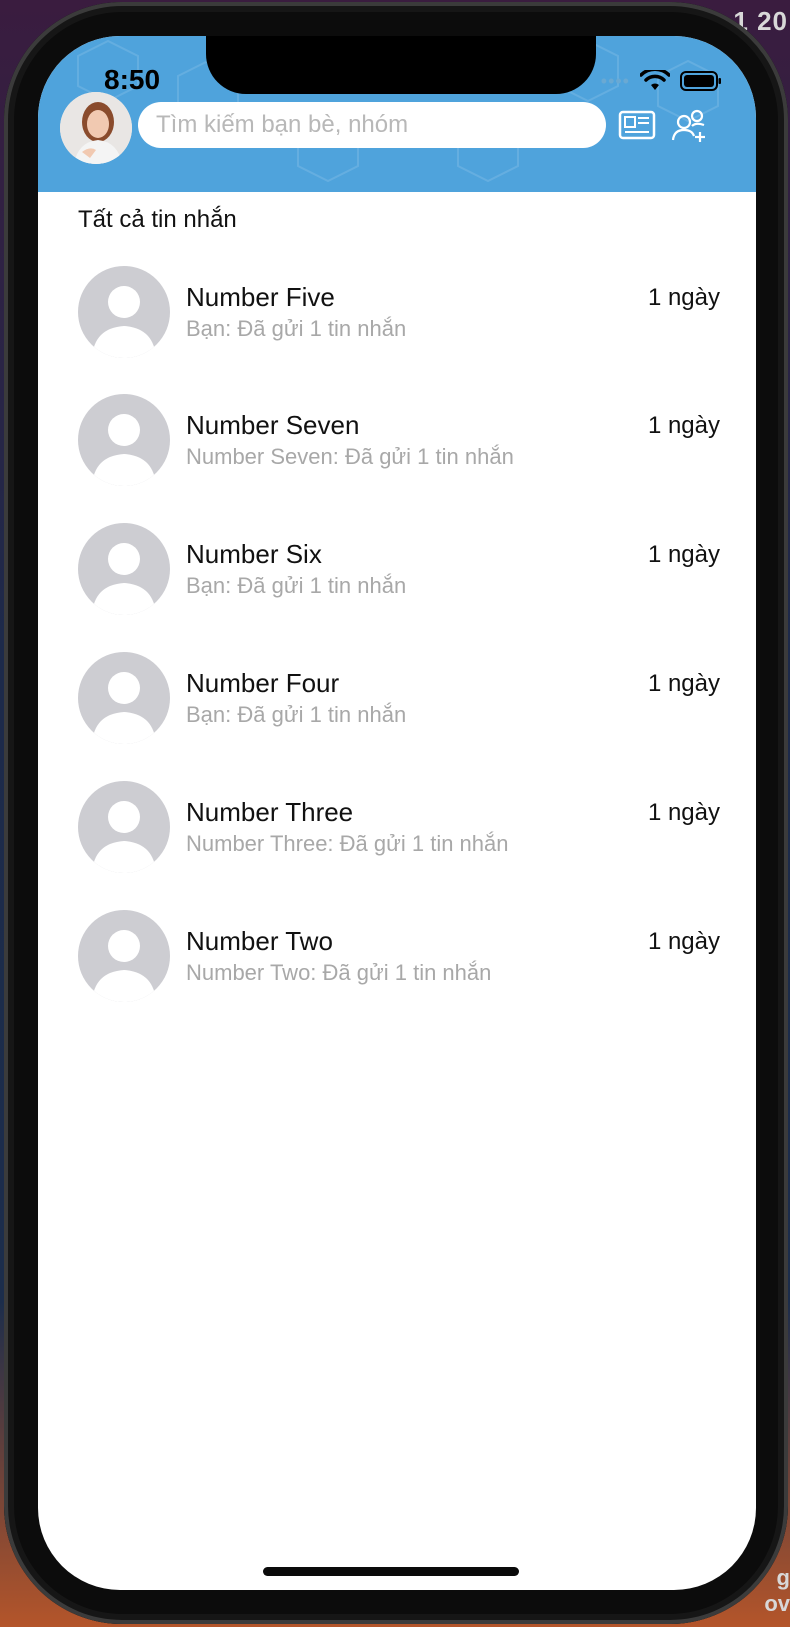 This screenshot has width=790, height=1627. I want to click on status-icons: ••••, so click(661, 81).